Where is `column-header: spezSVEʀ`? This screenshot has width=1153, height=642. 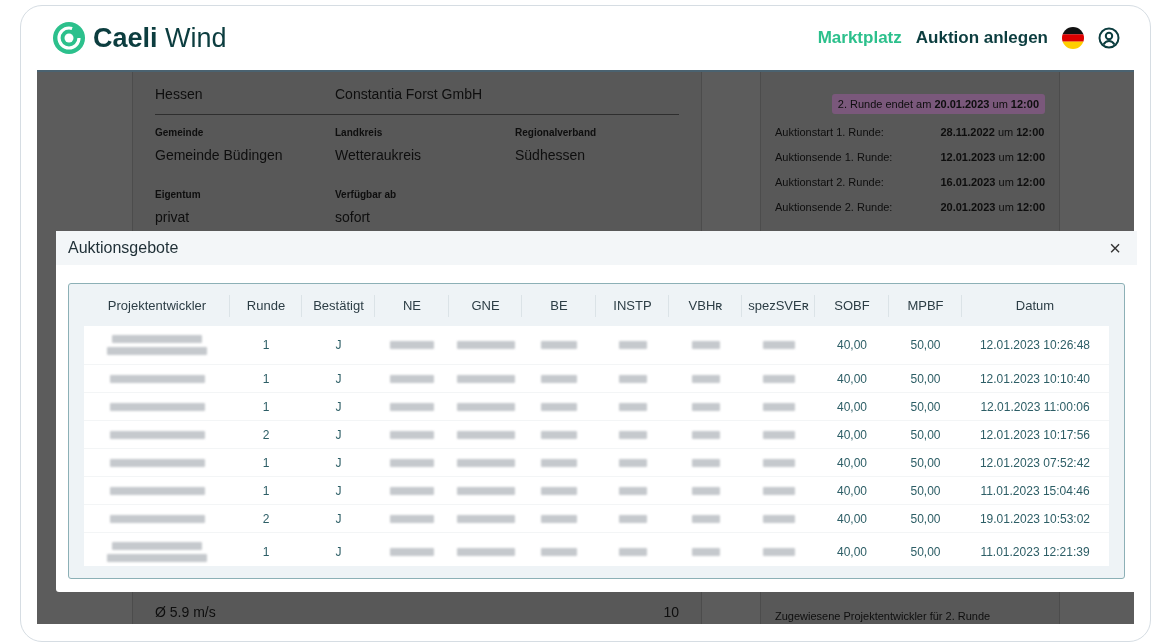 column-header: spezSVEʀ is located at coordinates (778, 305).